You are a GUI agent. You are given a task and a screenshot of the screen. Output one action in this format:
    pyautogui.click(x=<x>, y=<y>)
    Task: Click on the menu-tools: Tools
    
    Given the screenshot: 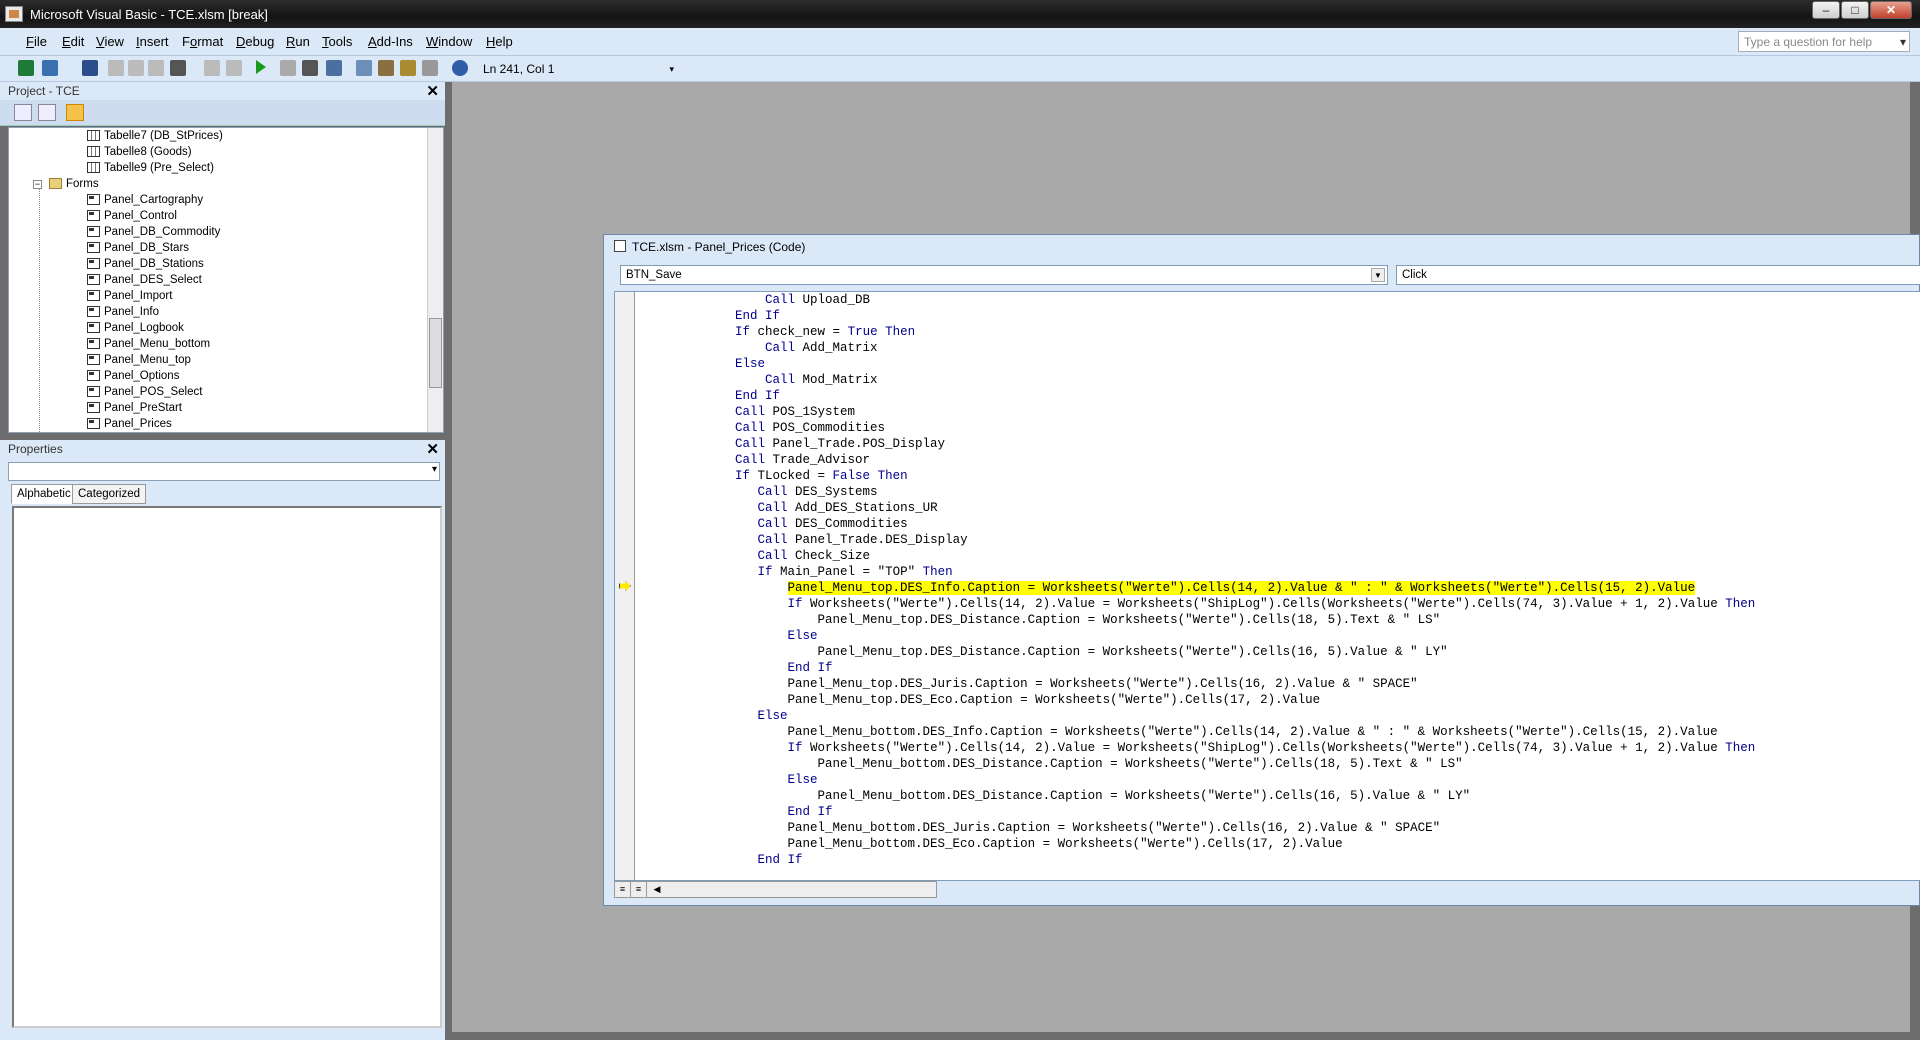 What is the action you would take?
    pyautogui.click(x=337, y=41)
    